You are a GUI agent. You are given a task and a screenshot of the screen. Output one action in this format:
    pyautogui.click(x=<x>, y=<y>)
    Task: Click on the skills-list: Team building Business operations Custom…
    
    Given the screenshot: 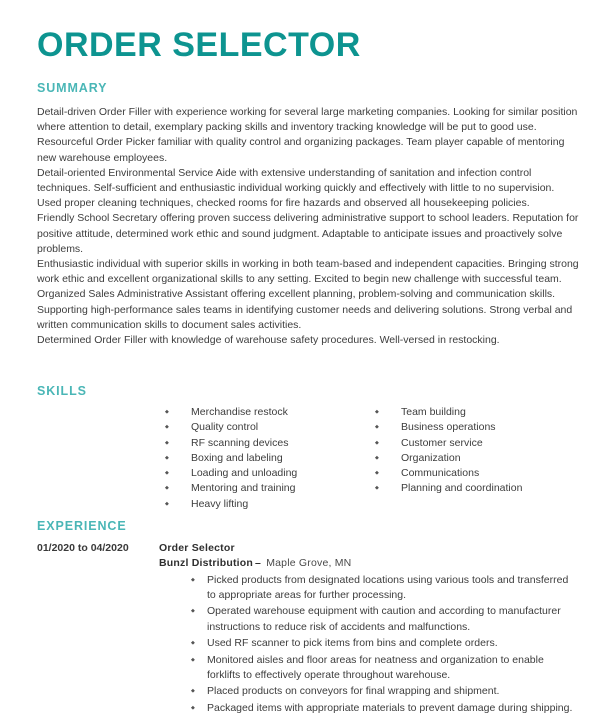 What is the action you would take?
    pyautogui.click(x=480, y=451)
    